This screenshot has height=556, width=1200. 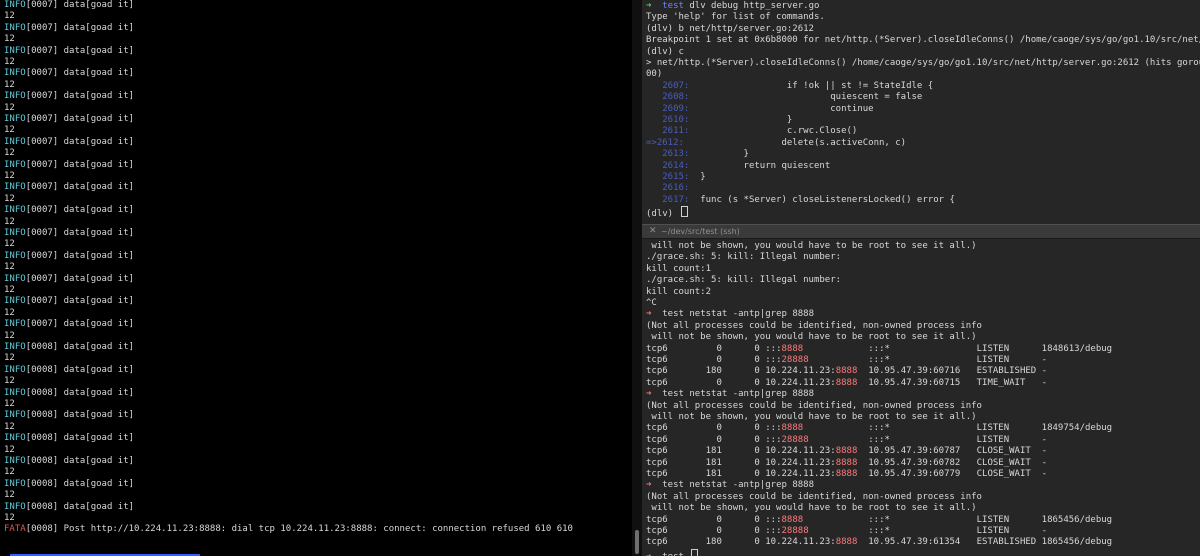 I want to click on terminal-line: ➜ test dlv debug http_server.go, so click(x=732, y=6).